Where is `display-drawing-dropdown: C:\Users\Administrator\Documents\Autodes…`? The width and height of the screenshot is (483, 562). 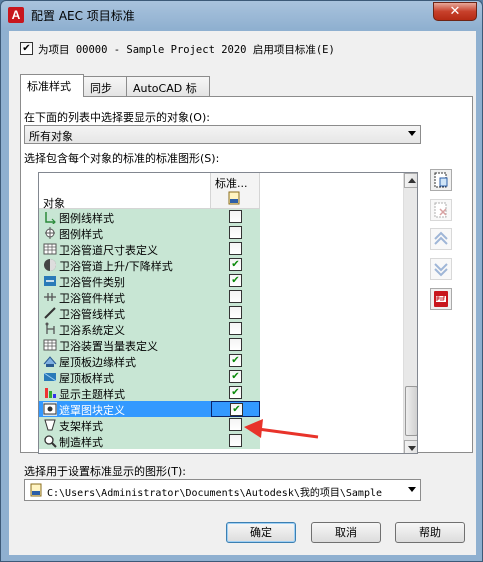
display-drawing-dropdown: C:\Users\Administrator\Documents\Autodes… is located at coordinates (222, 490).